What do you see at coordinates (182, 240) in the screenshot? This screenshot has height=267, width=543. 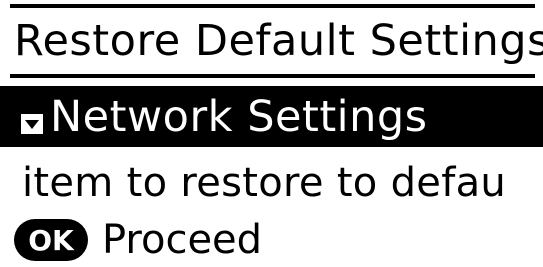 I see `proceed-label: Proceed` at bounding box center [182, 240].